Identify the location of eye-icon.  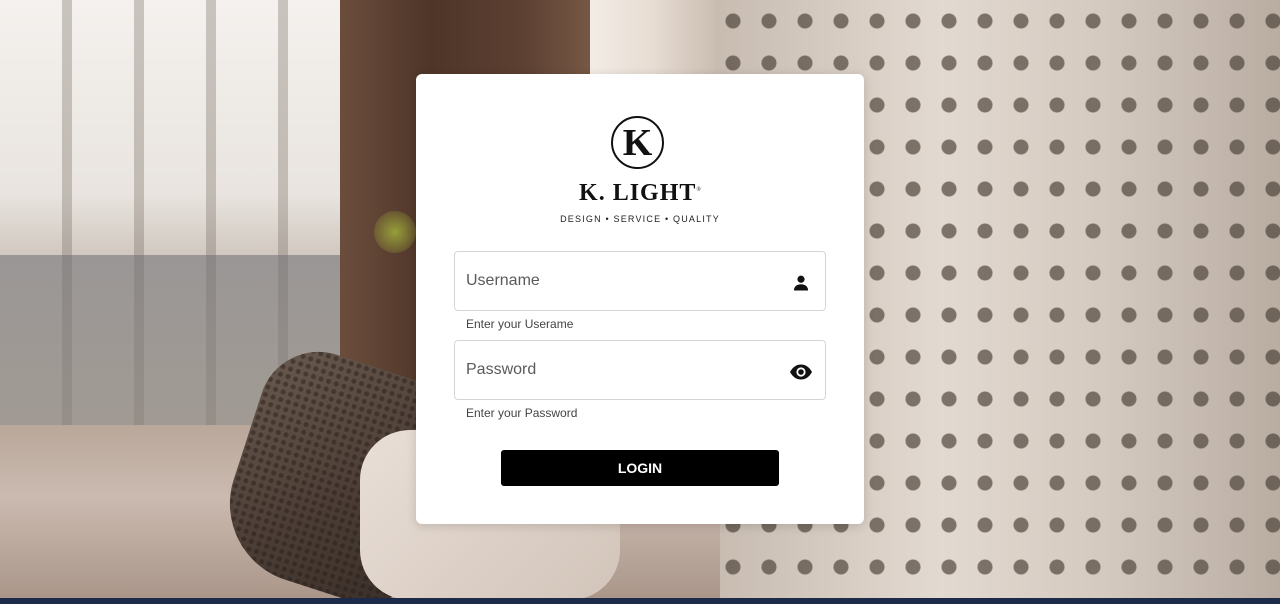
(801, 372).